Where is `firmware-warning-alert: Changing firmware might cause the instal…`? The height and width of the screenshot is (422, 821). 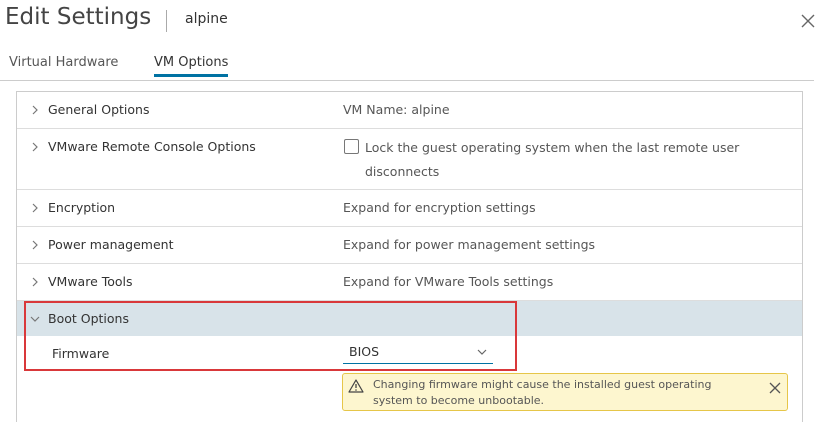
firmware-warning-alert: Changing firmware might cause the instal… is located at coordinates (565, 392).